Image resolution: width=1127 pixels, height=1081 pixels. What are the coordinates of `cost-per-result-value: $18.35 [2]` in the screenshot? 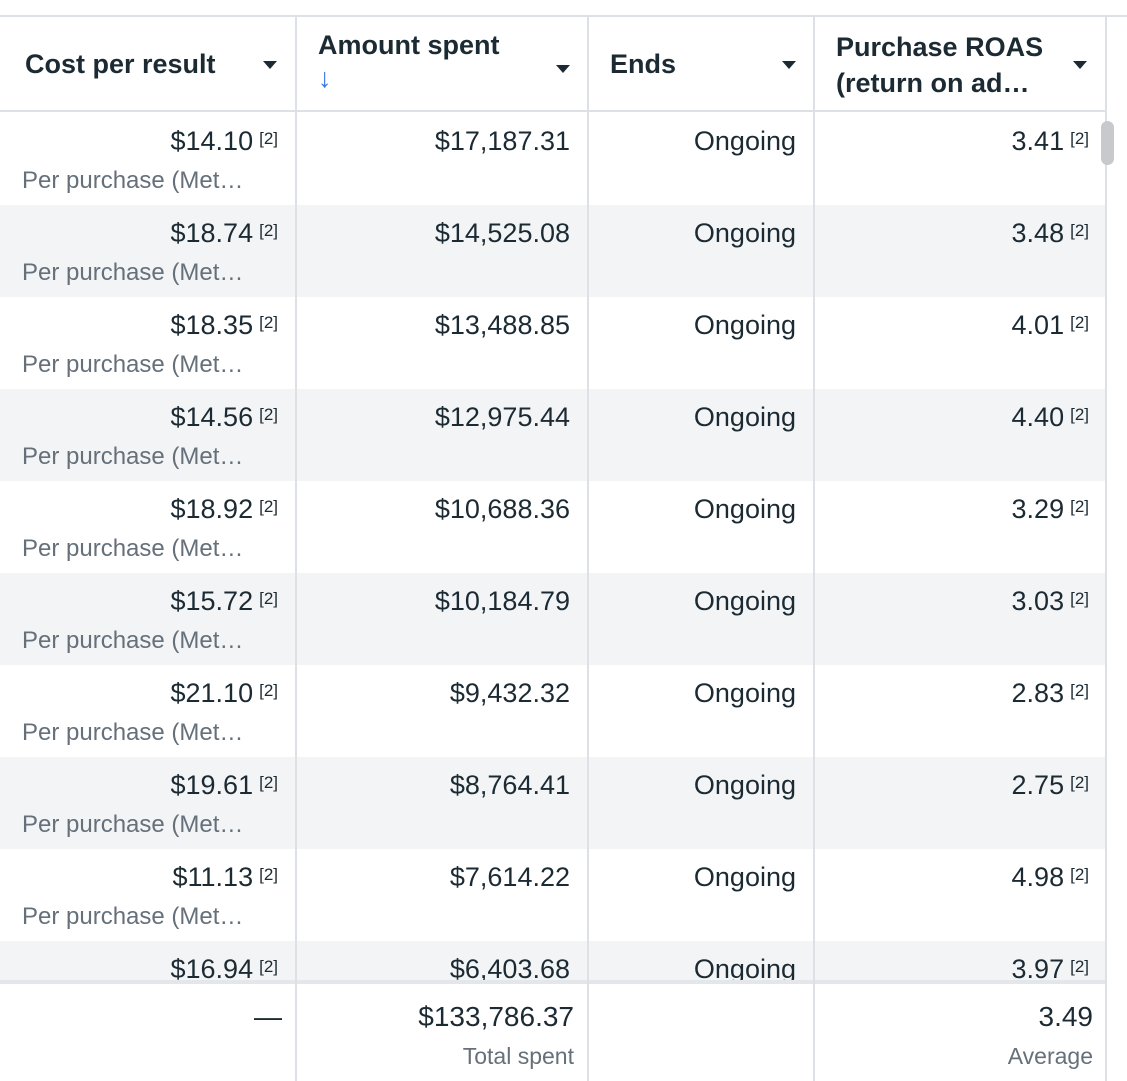 It's located at (225, 325).